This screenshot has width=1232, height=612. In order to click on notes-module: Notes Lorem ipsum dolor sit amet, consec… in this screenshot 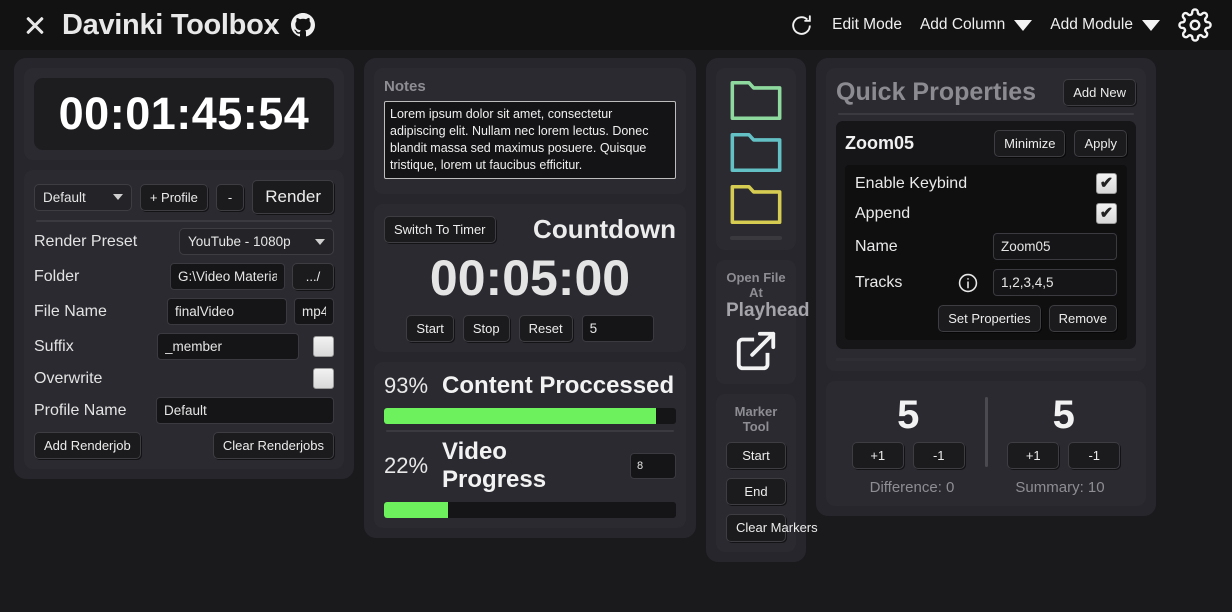, I will do `click(530, 131)`.